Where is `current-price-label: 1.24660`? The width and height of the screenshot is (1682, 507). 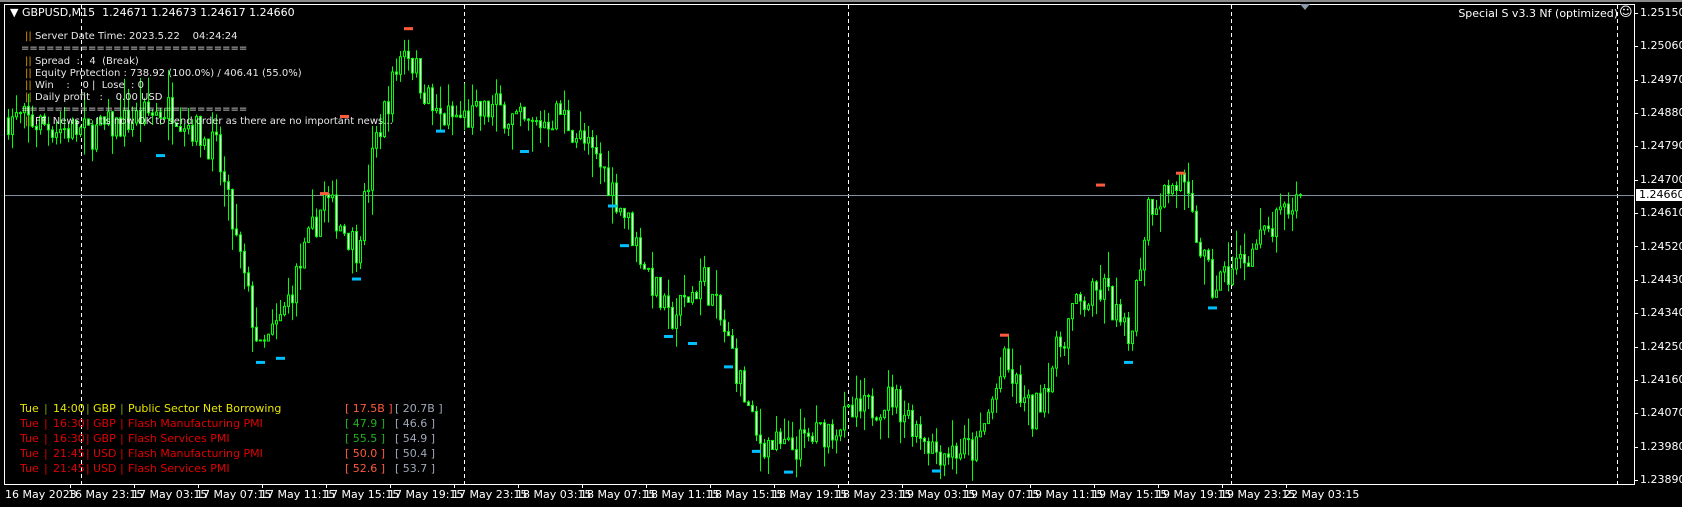 current-price-label: 1.24660 is located at coordinates (1659, 195).